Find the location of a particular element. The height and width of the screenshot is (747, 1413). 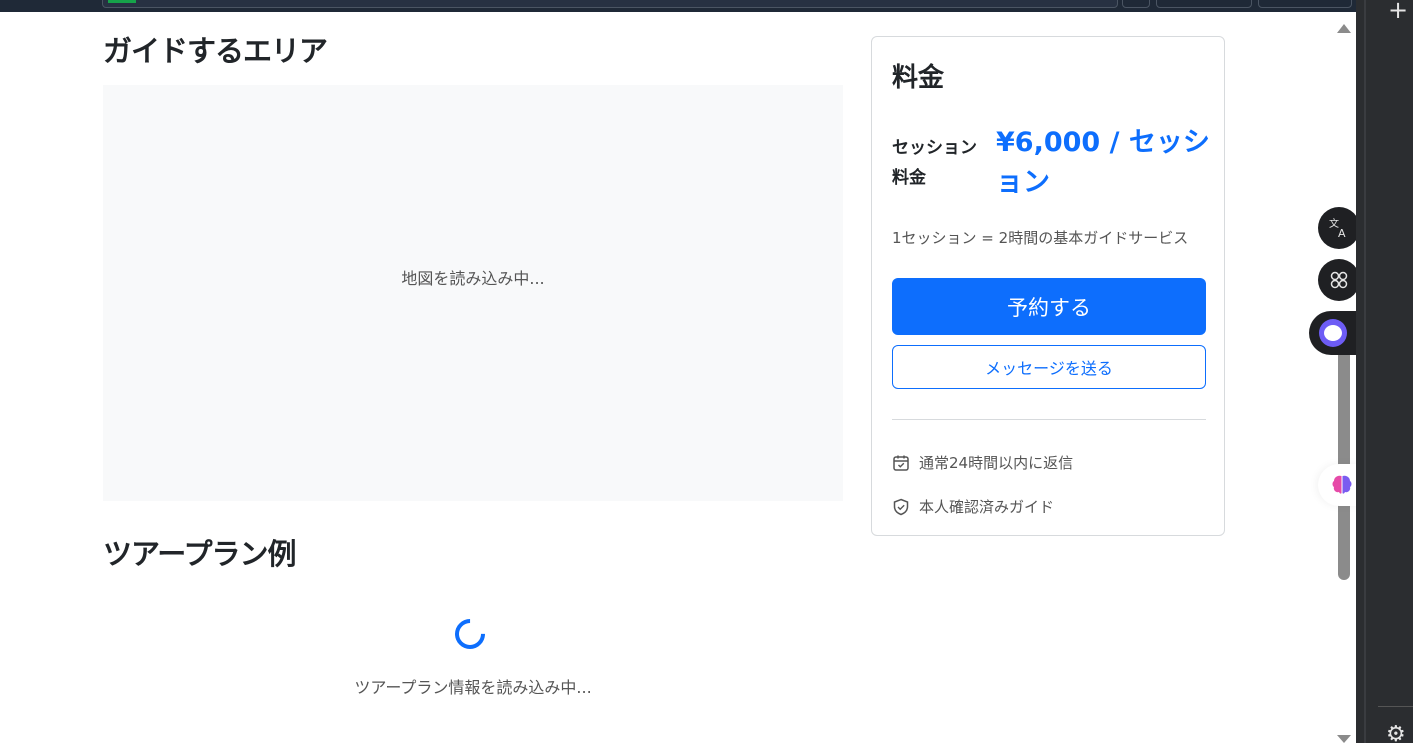

apps-button is located at coordinates (1339, 280).